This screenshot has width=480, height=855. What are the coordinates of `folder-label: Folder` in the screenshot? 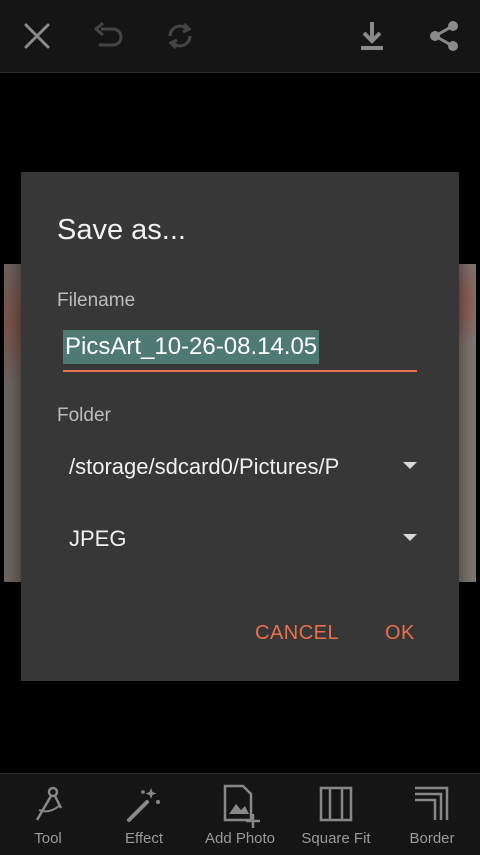 It's located at (84, 415).